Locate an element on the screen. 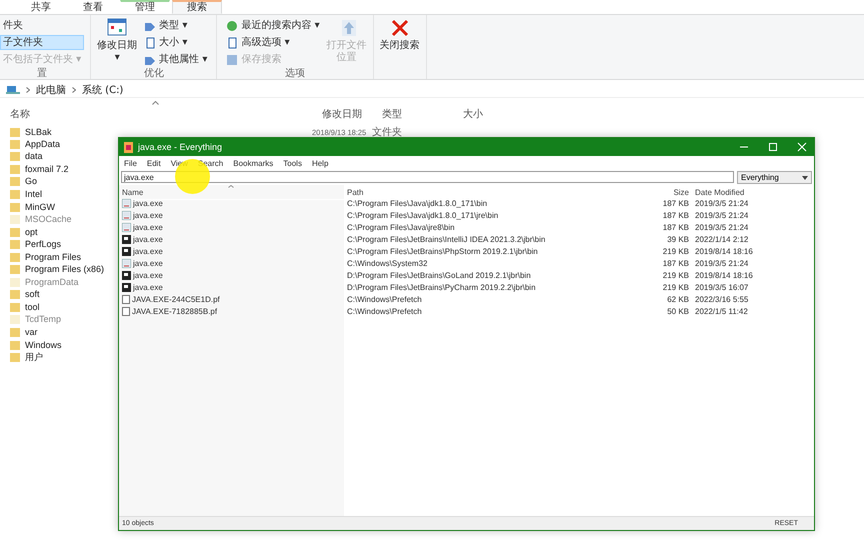  folder-name: tool is located at coordinates (32, 307).